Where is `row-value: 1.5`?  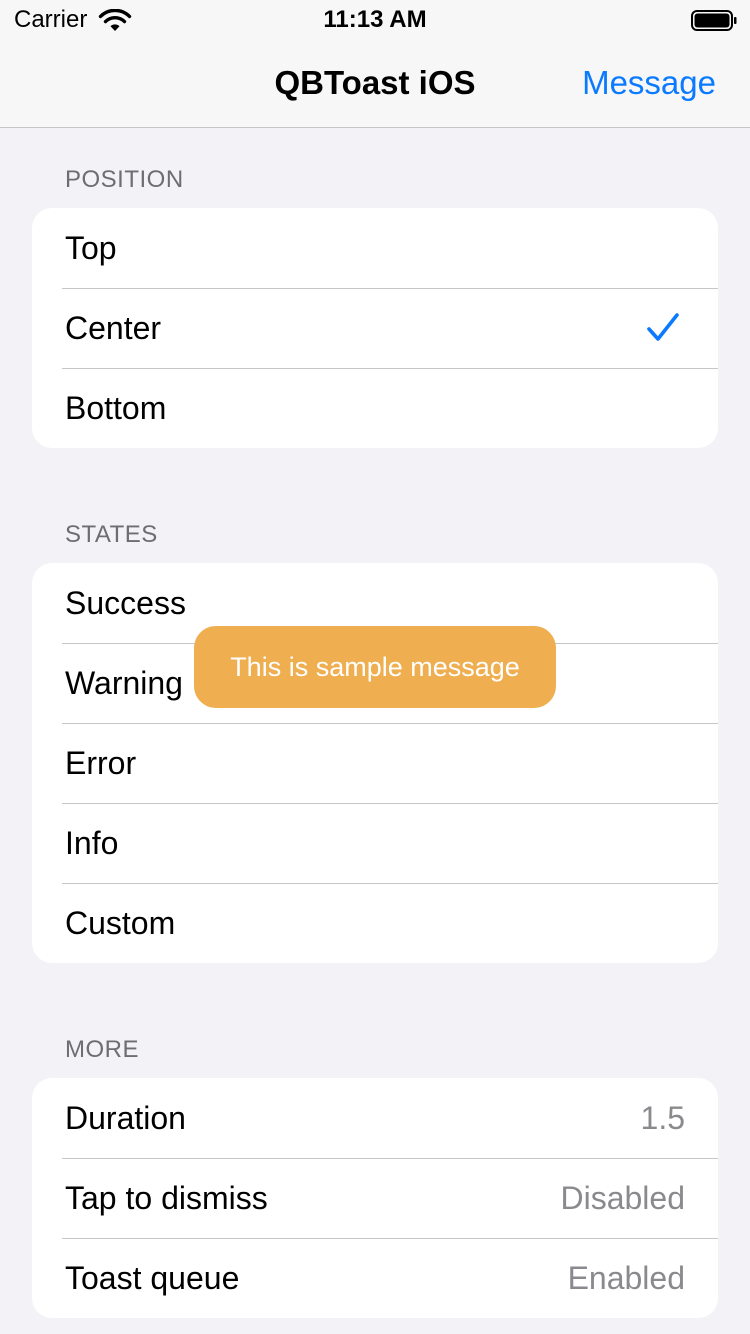
row-value: 1.5 is located at coordinates (662, 1118).